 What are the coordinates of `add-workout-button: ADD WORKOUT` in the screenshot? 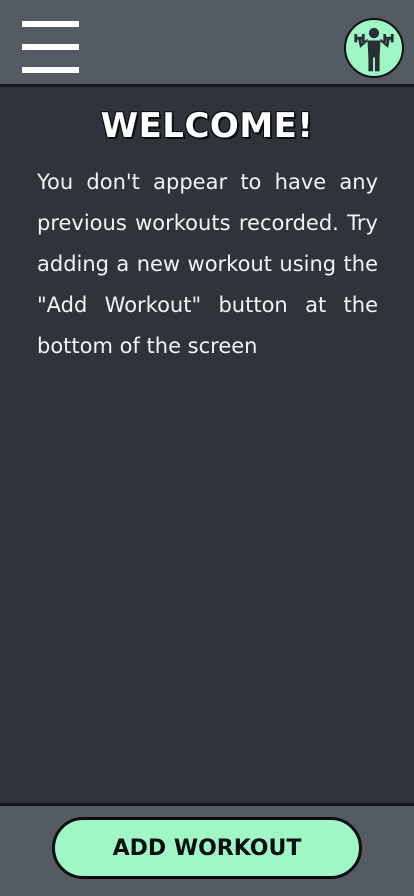 It's located at (207, 848).